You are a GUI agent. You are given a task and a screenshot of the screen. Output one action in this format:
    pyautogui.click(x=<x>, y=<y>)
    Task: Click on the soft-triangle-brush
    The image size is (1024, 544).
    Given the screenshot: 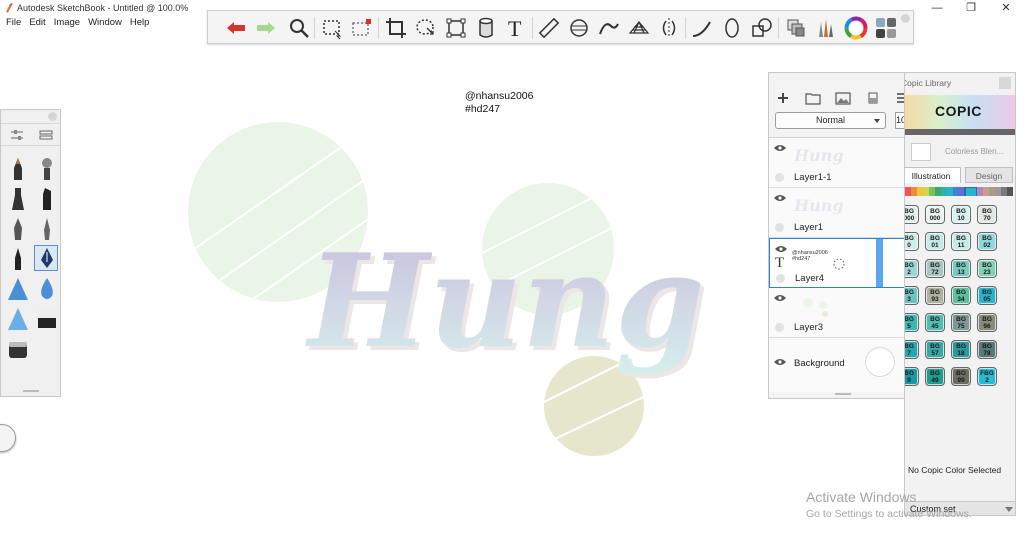 What is the action you would take?
    pyautogui.click(x=18, y=319)
    